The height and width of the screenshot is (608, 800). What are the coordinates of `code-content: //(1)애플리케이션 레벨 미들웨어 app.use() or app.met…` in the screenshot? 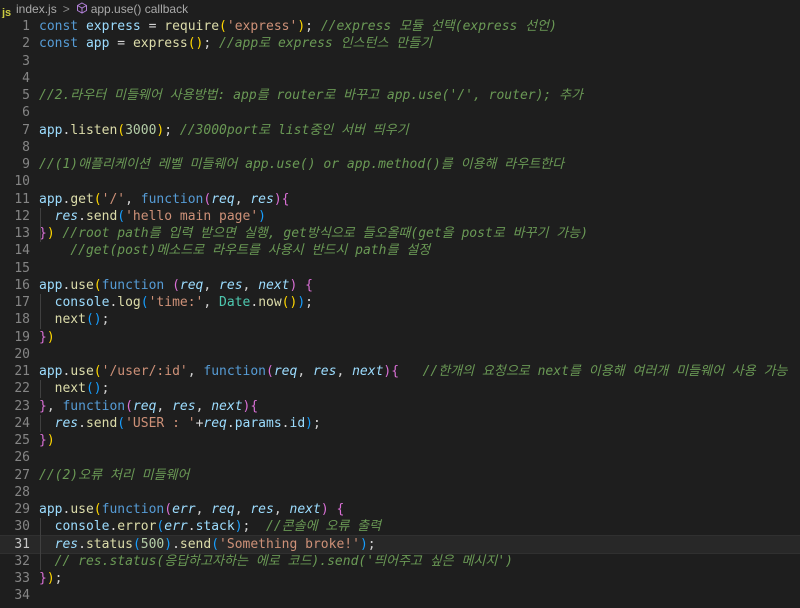 It's located at (301, 164).